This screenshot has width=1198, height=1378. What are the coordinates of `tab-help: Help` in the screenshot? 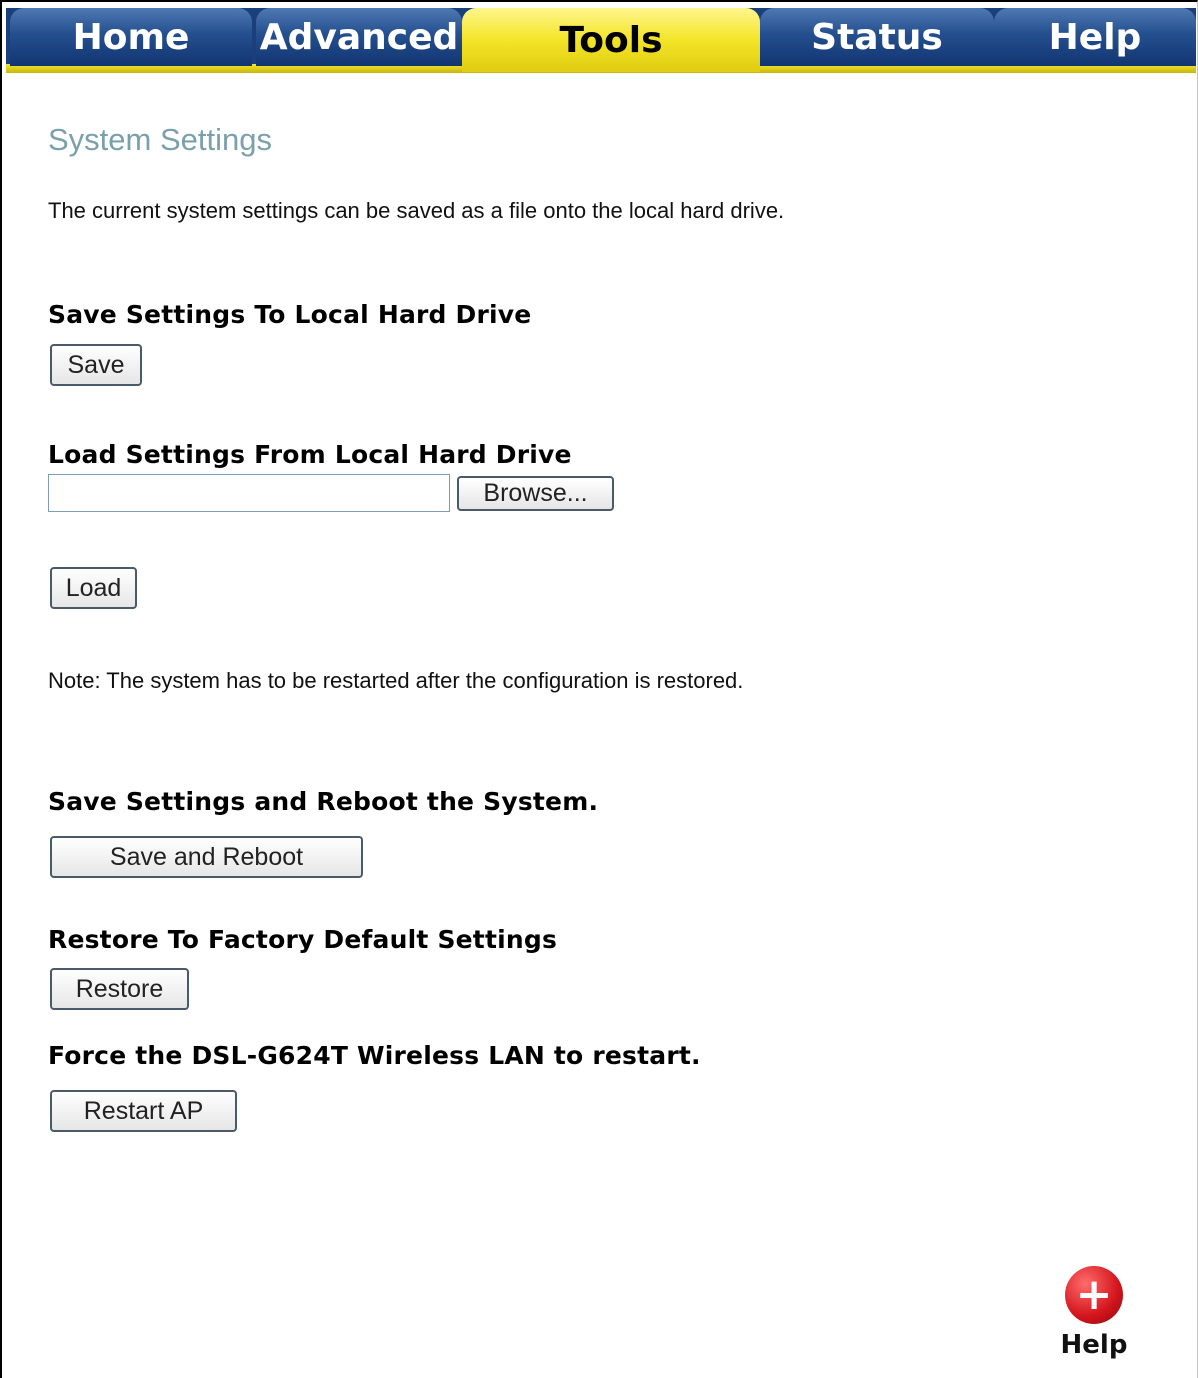 It's located at (1095, 37).